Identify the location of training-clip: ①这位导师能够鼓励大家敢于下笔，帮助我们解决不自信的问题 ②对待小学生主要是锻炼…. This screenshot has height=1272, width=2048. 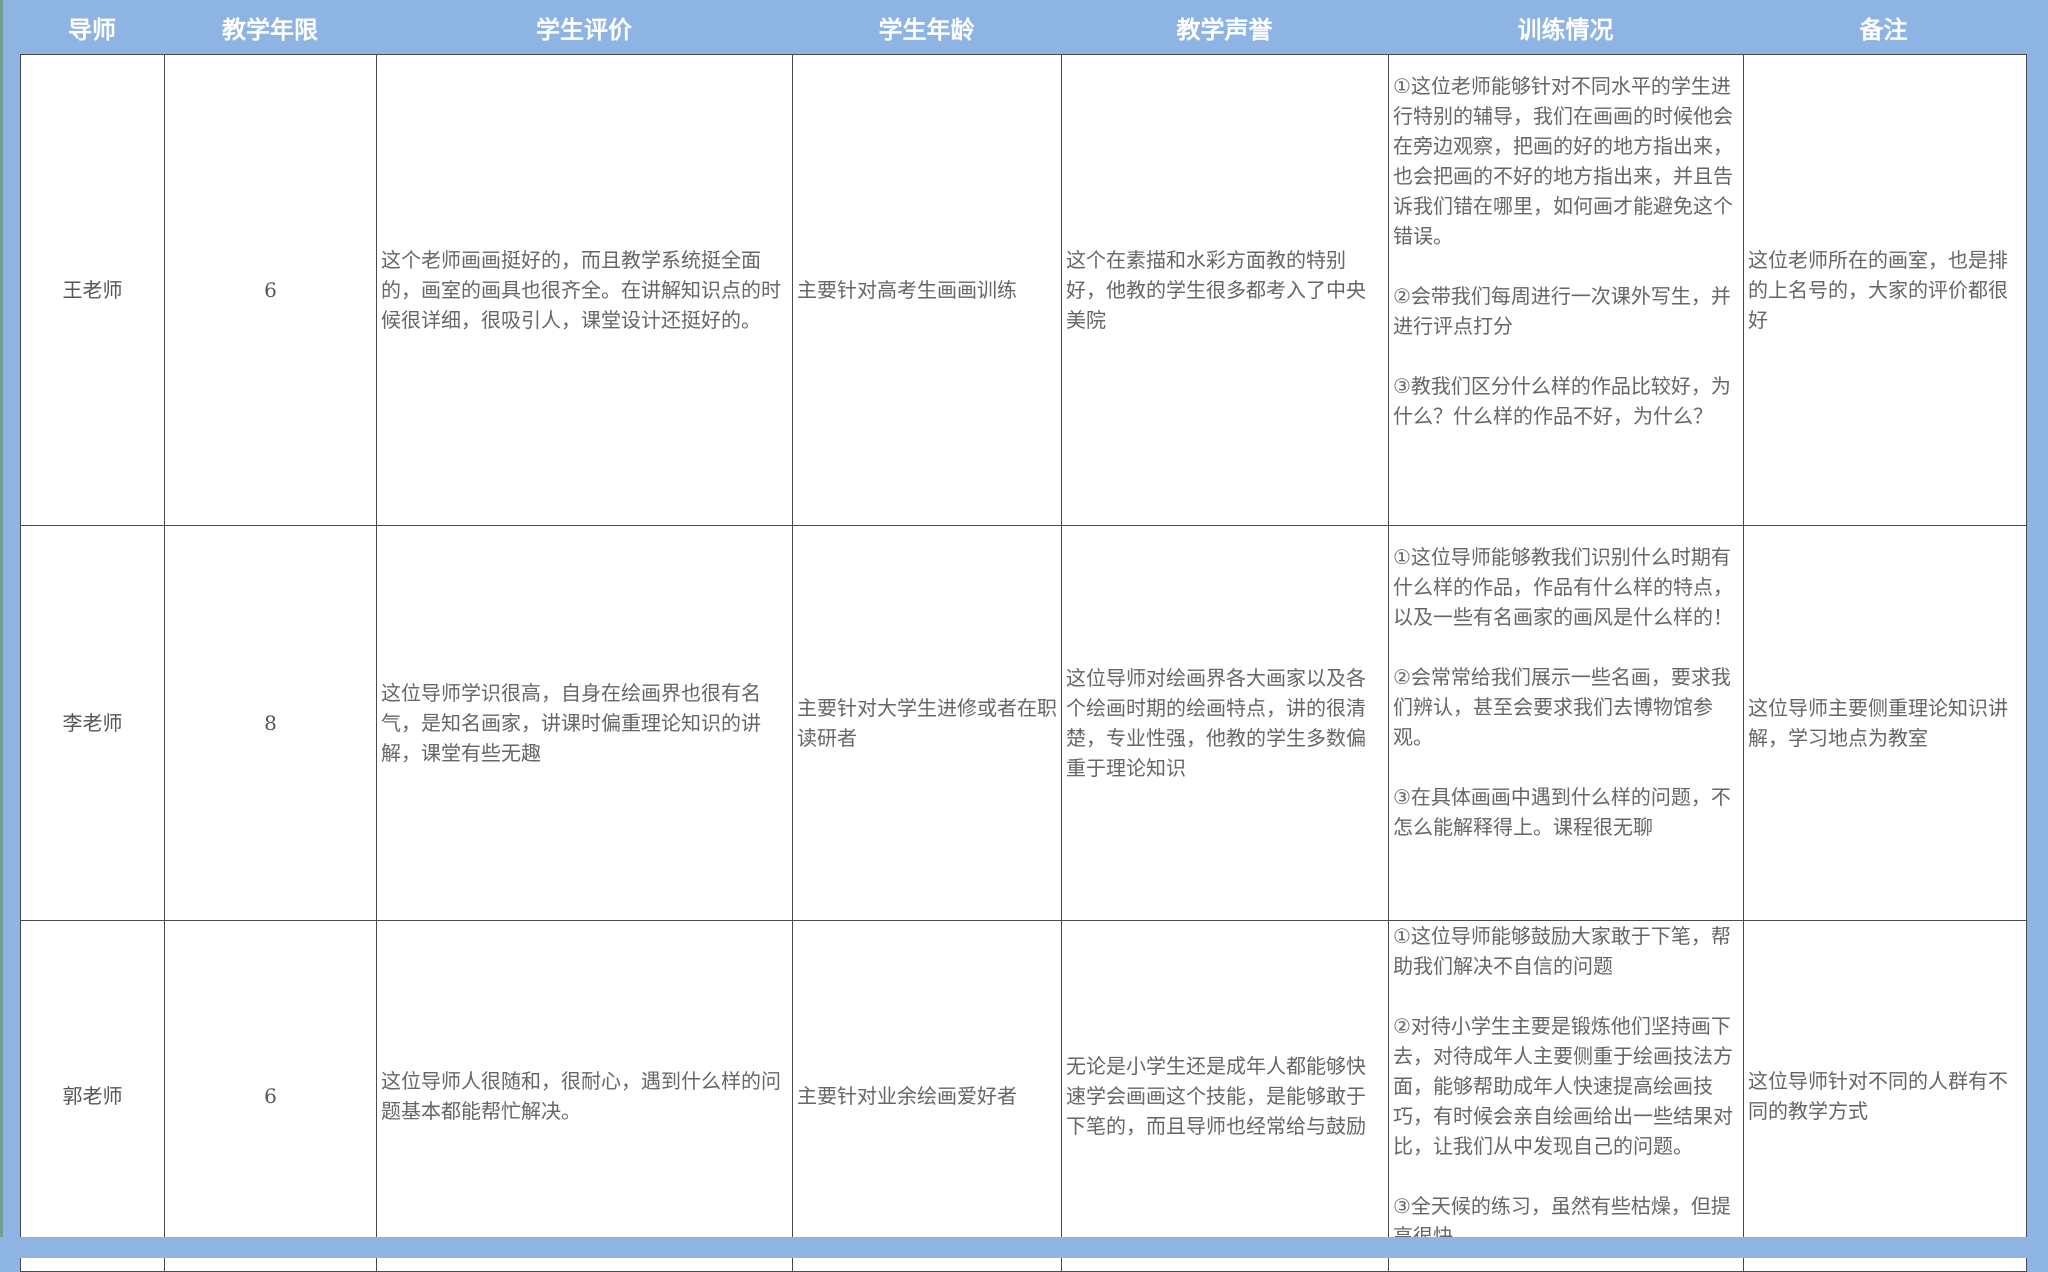
(1566, 1096).